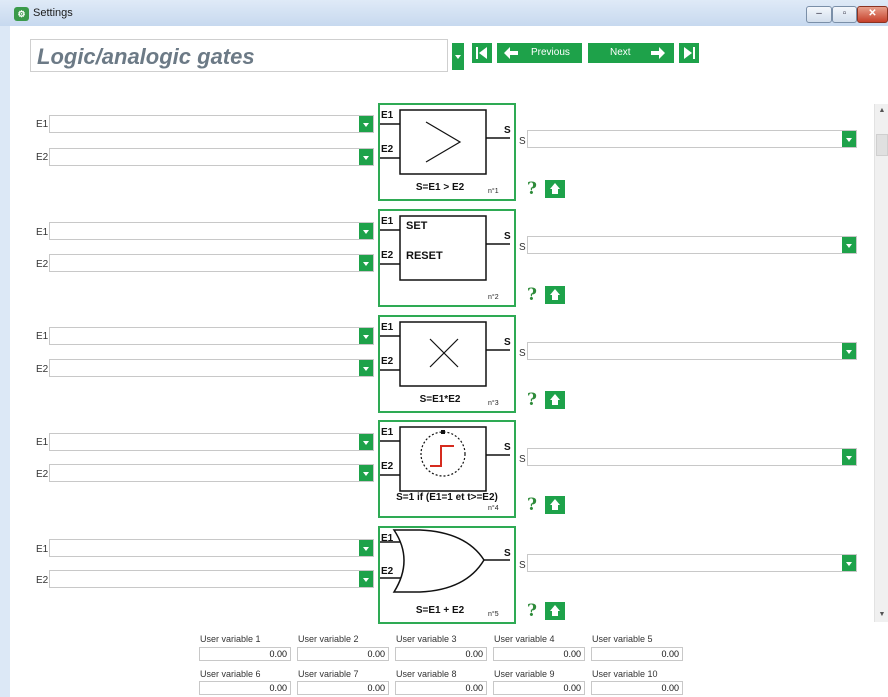 The image size is (888, 697). What do you see at coordinates (230, 674) in the screenshot?
I see `user-variable-label: User variable 6` at bounding box center [230, 674].